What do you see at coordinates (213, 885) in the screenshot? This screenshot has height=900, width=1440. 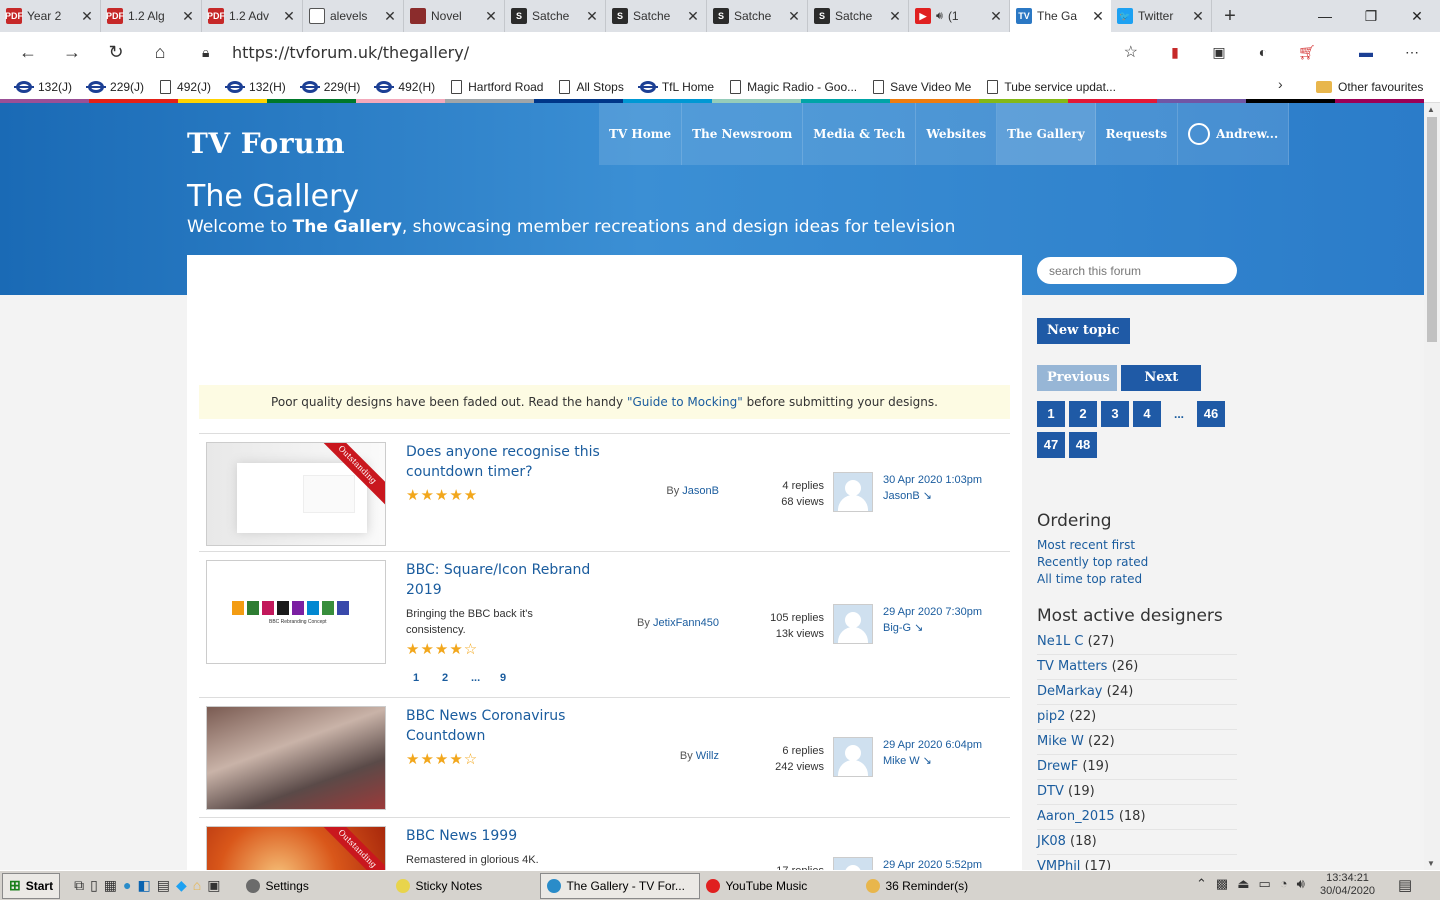 I see `remote-desktop-icon: ▣` at bounding box center [213, 885].